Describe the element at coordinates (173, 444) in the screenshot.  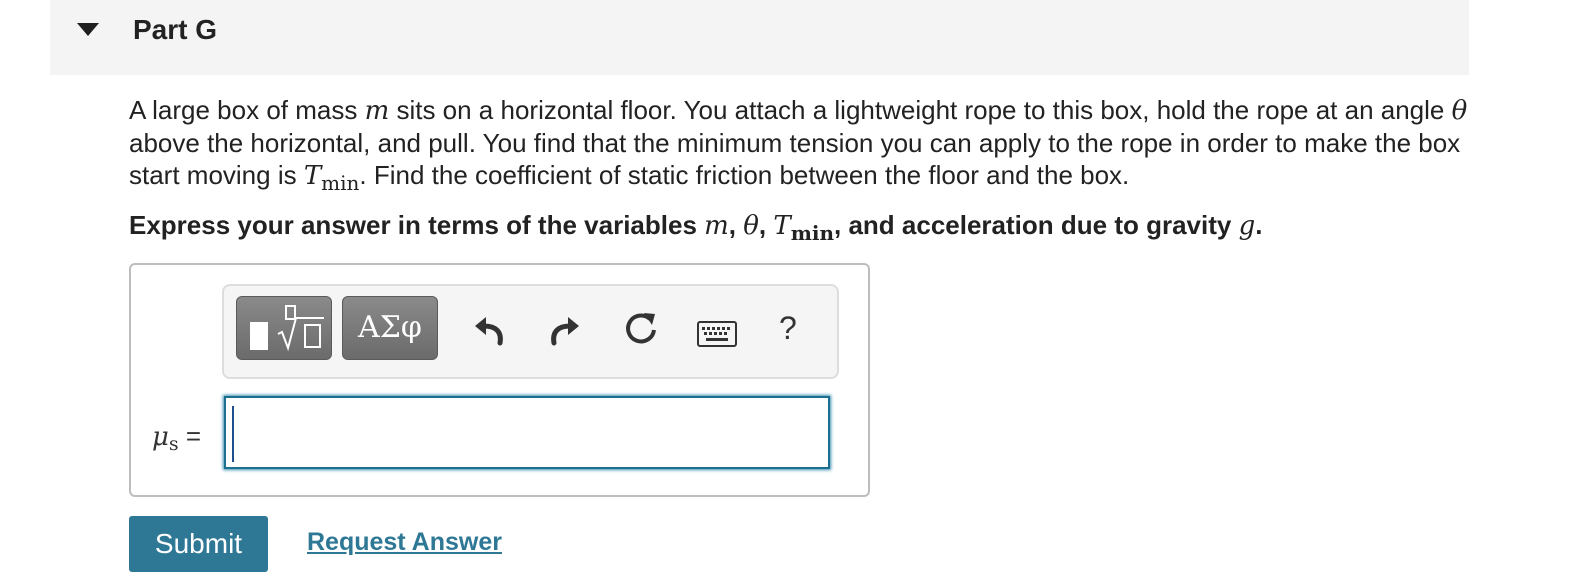
I see `mu-subscript: s` at that location.